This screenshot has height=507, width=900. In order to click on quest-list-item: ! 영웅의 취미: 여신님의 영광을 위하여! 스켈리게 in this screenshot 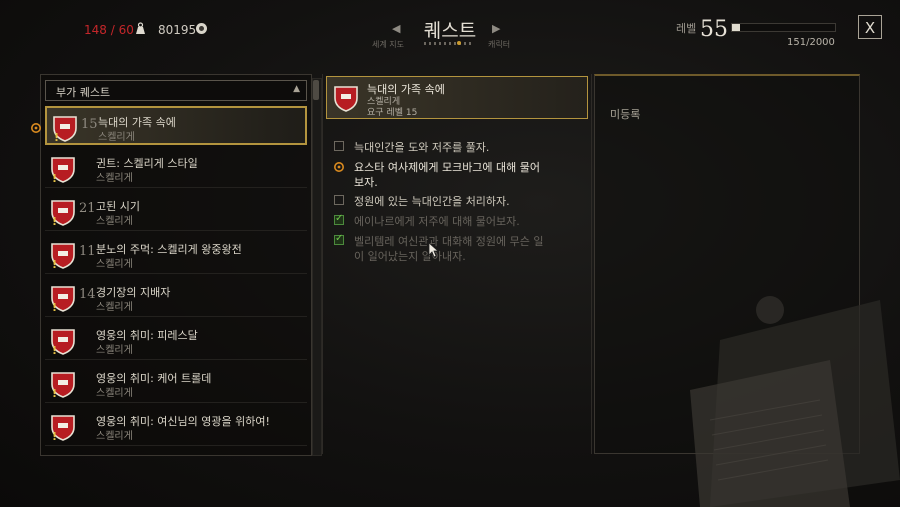, I will do `click(176, 426)`.